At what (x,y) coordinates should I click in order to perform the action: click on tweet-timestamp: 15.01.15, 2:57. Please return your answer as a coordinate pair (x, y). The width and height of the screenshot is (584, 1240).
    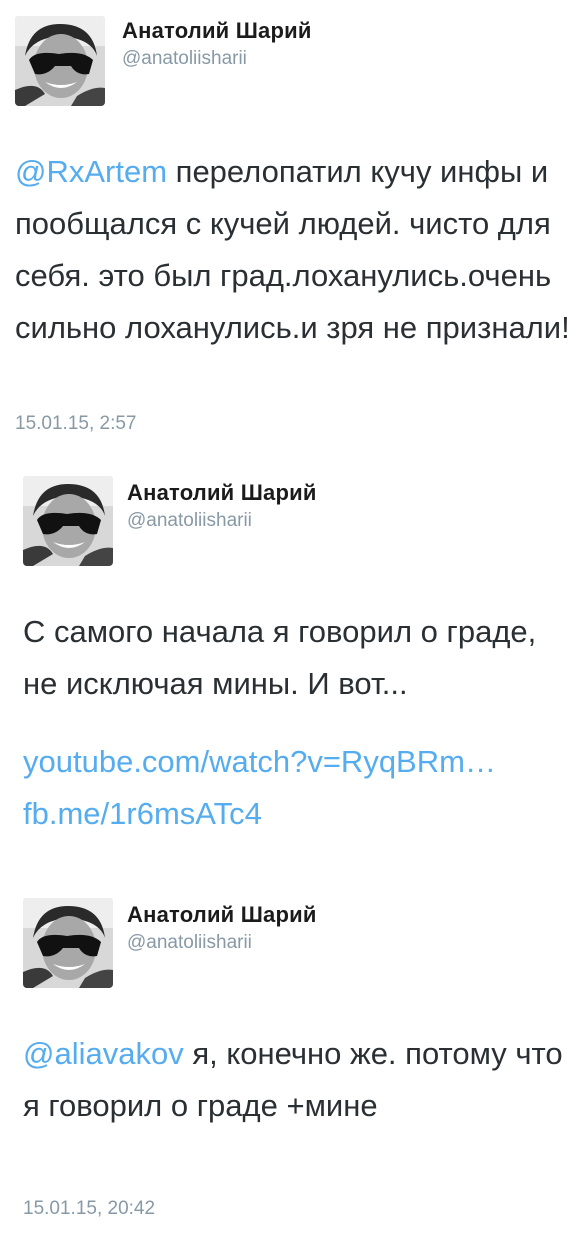
    Looking at the image, I should click on (76, 424).